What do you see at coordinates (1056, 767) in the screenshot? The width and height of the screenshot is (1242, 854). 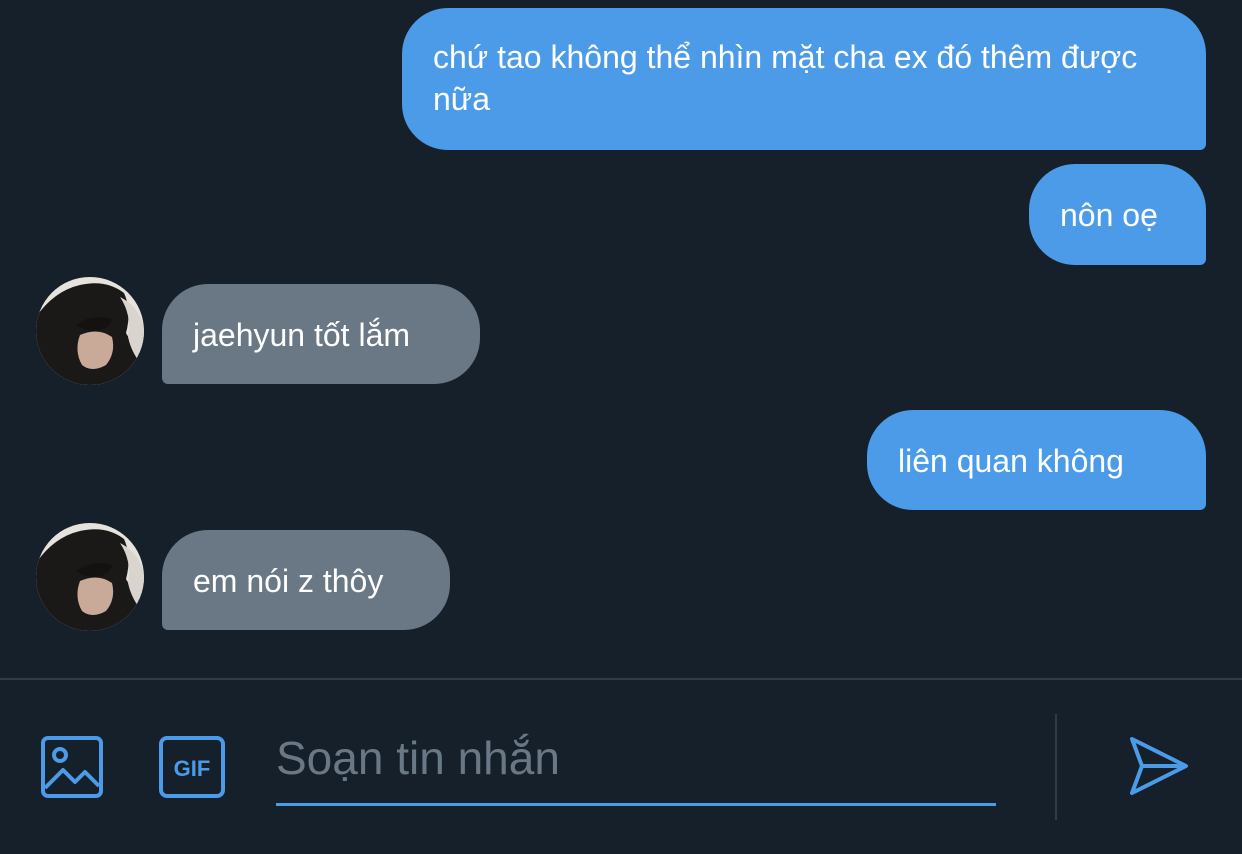 I see `composer-separator` at bounding box center [1056, 767].